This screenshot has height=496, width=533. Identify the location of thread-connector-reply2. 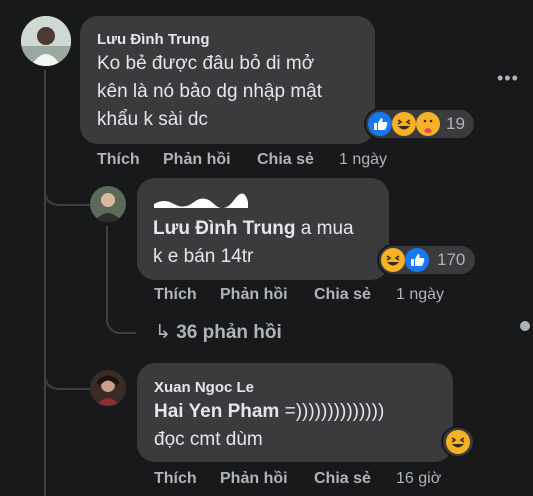
(67, 365).